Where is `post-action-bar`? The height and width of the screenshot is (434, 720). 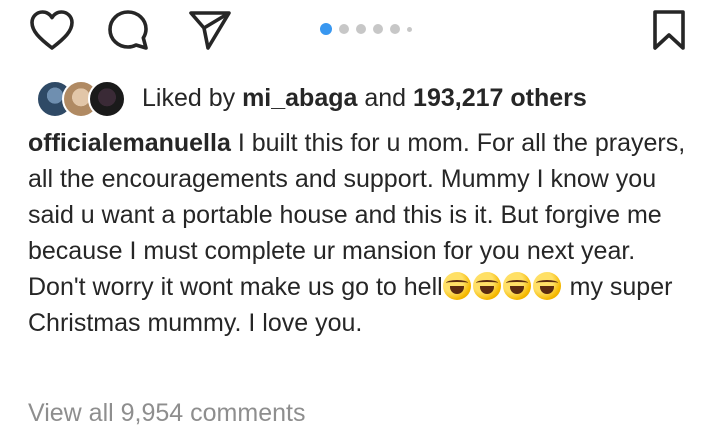
post-action-bar is located at coordinates (360, 32).